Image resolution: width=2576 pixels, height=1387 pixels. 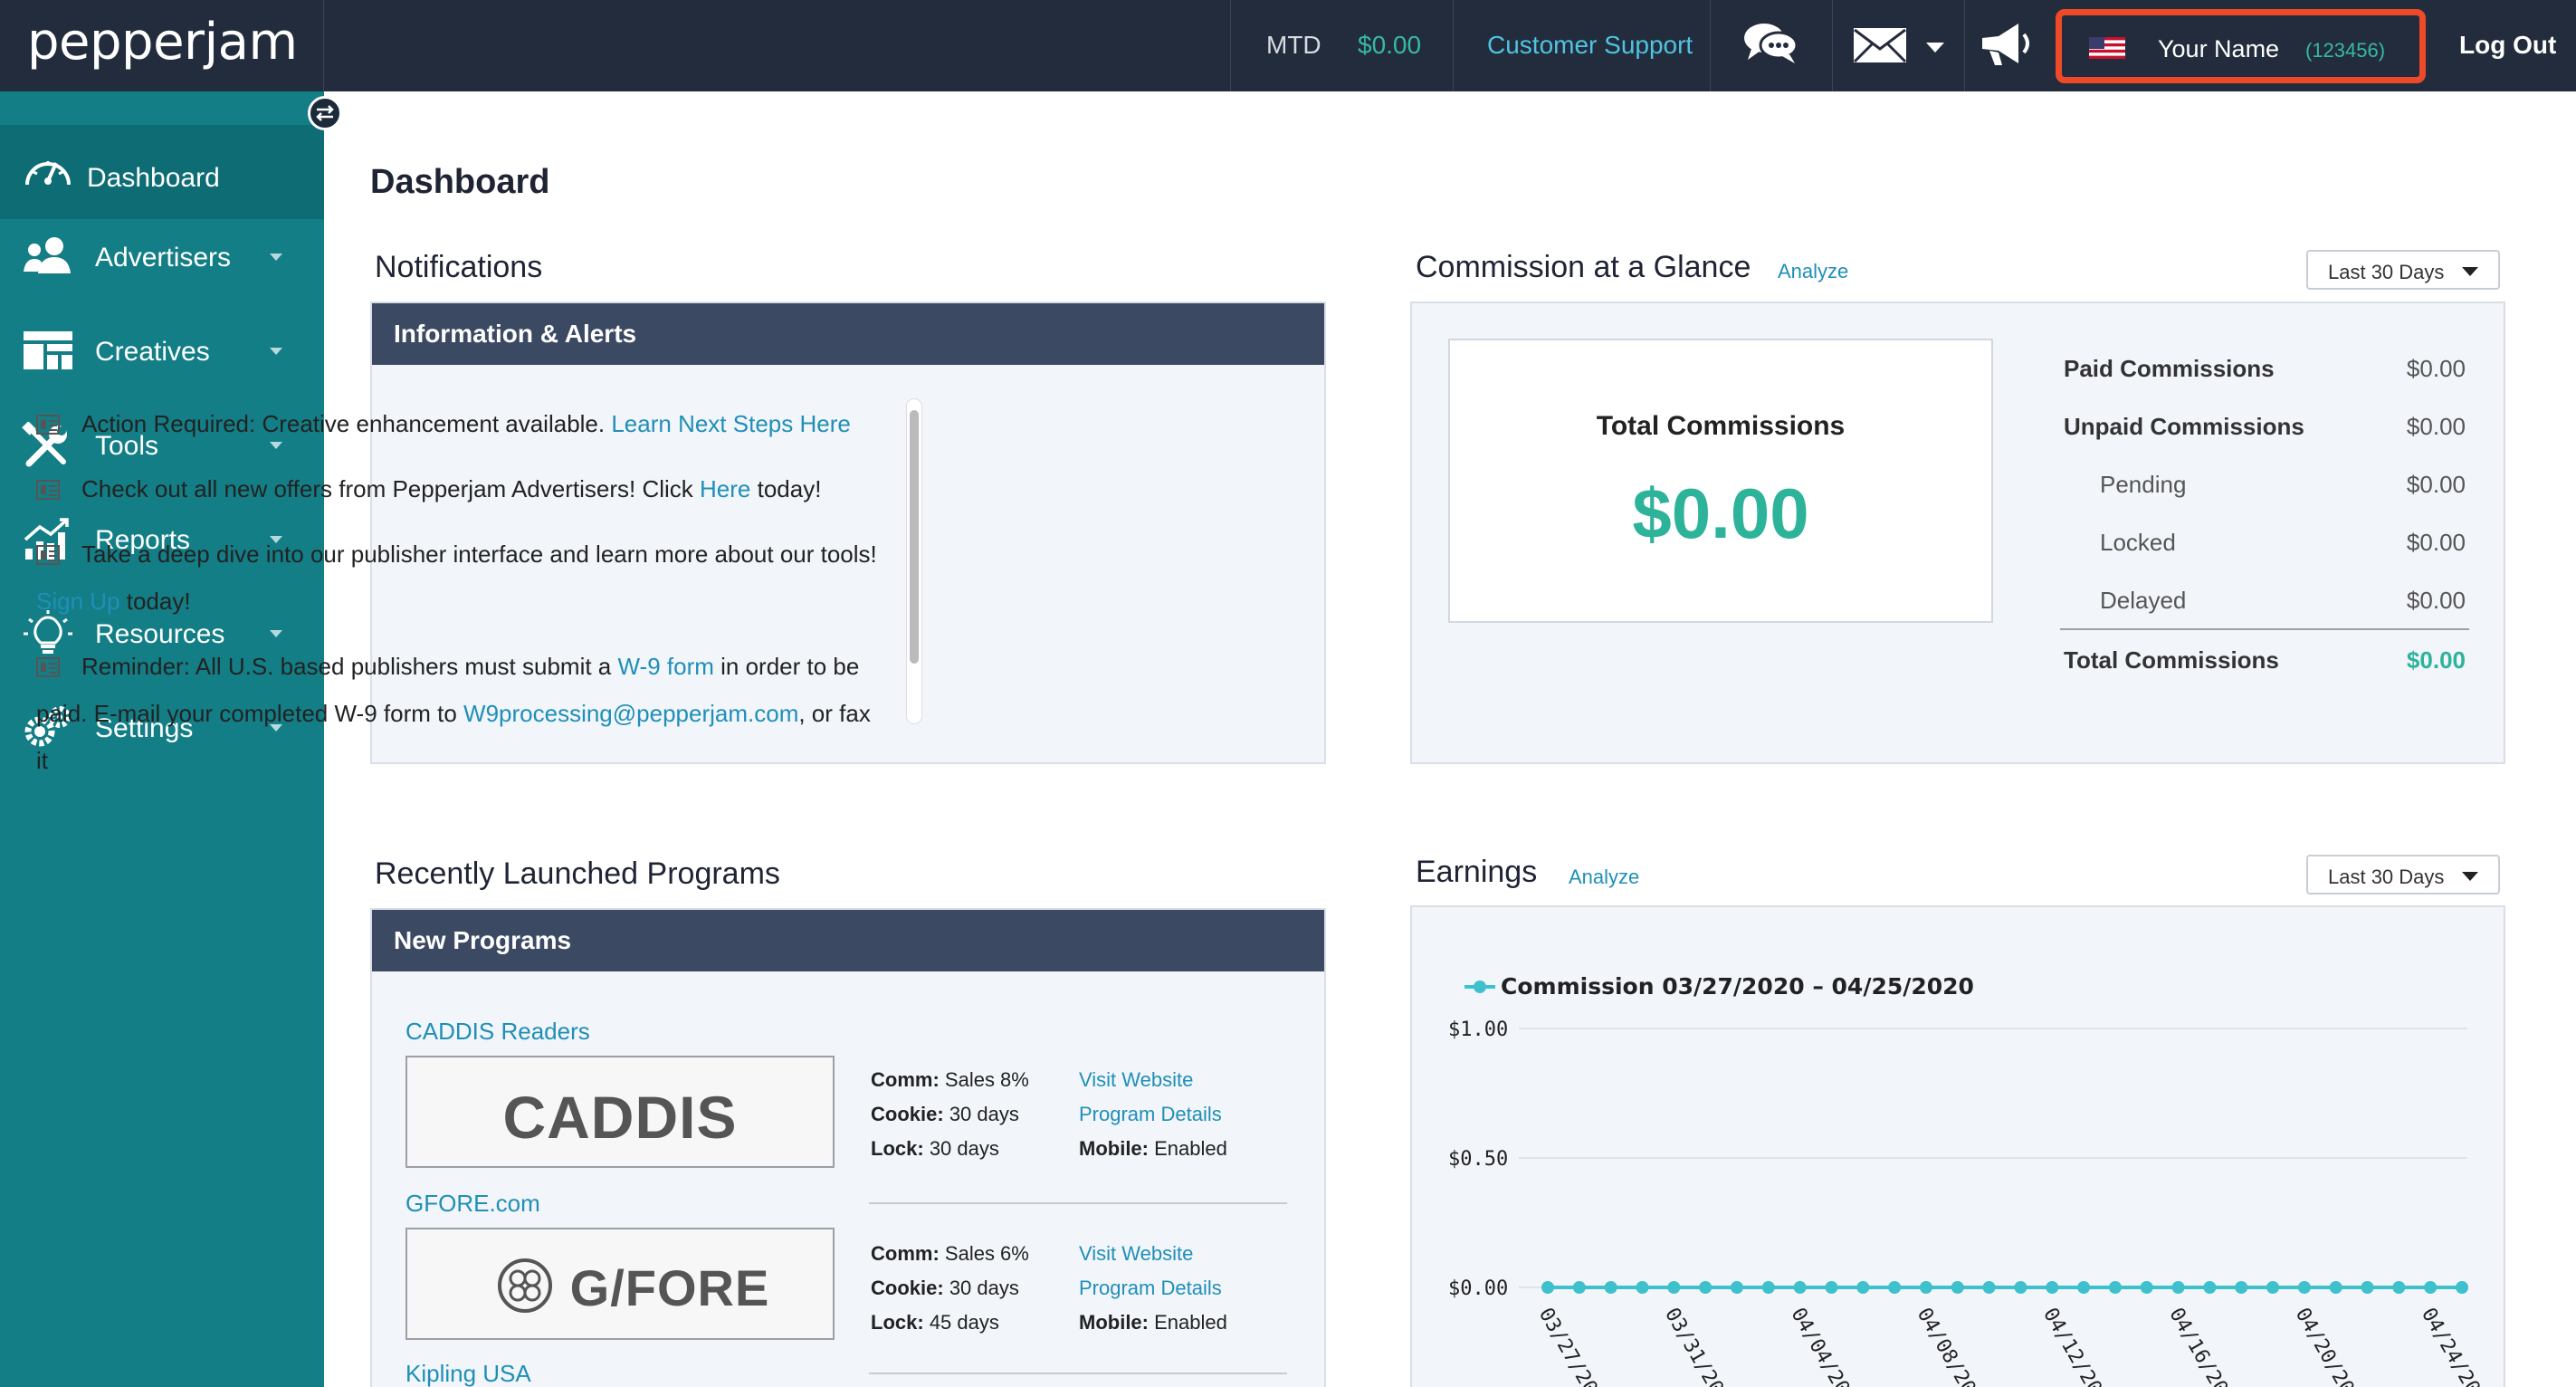 What do you see at coordinates (620, 1117) in the screenshot?
I see `logo-text: CADDIS` at bounding box center [620, 1117].